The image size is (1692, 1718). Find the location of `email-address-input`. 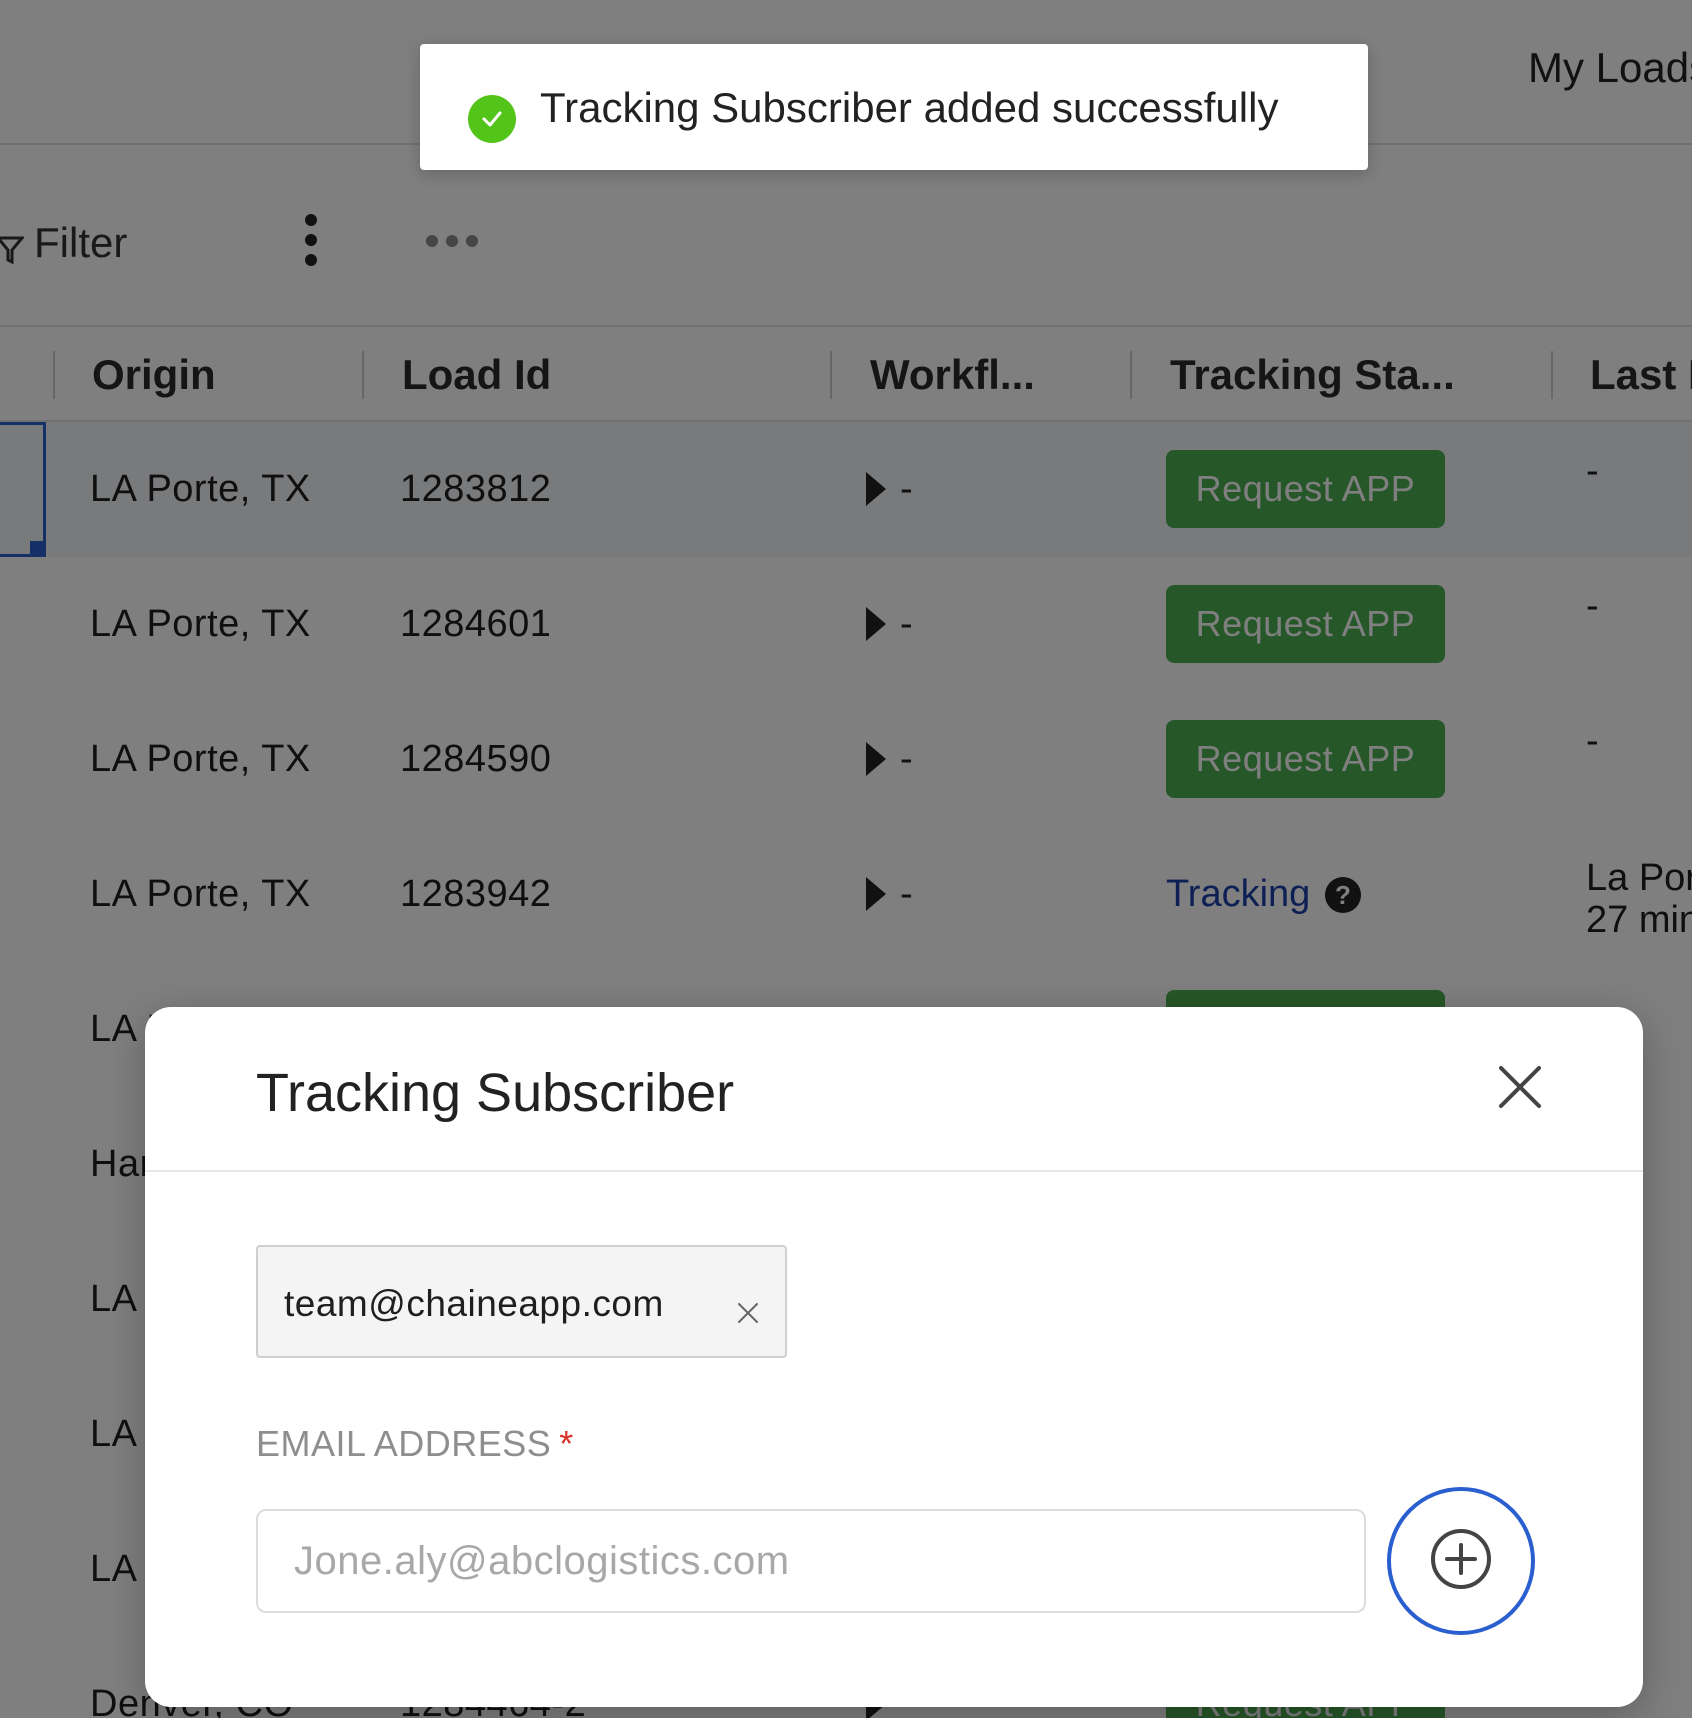

email-address-input is located at coordinates (811, 1561).